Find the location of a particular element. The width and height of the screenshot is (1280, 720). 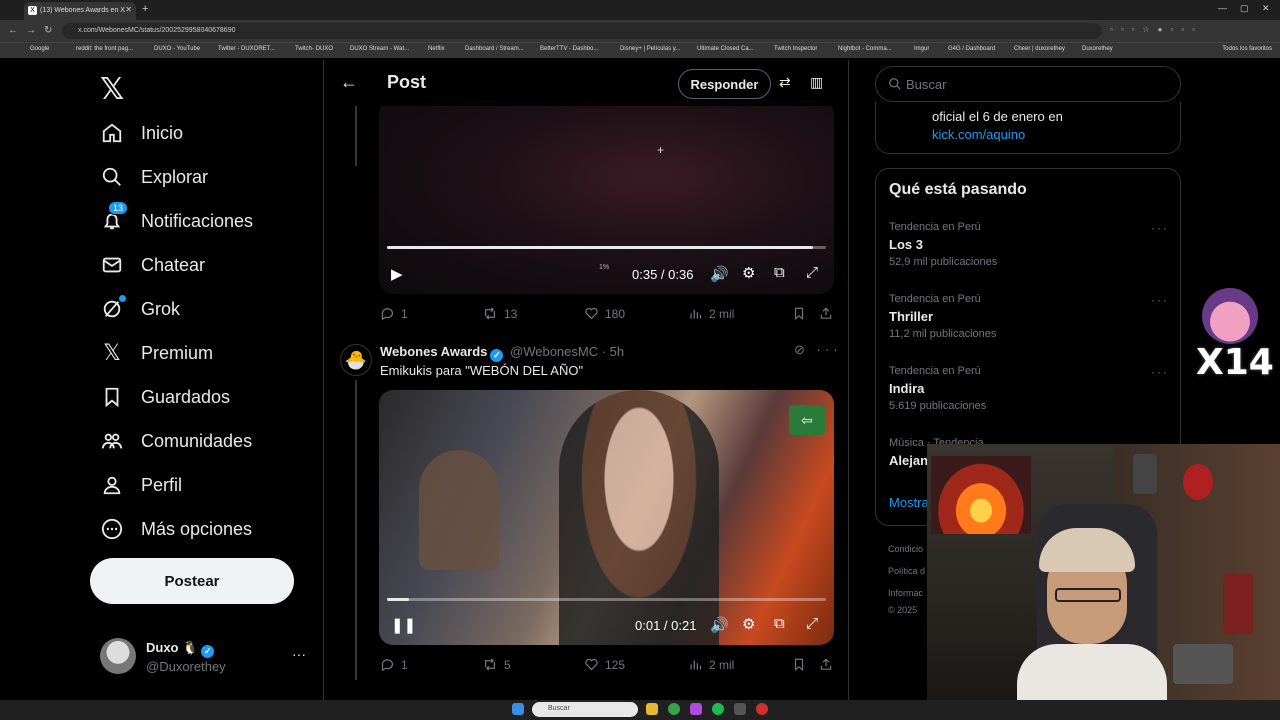

reply-button: Responder is located at coordinates (724, 84).